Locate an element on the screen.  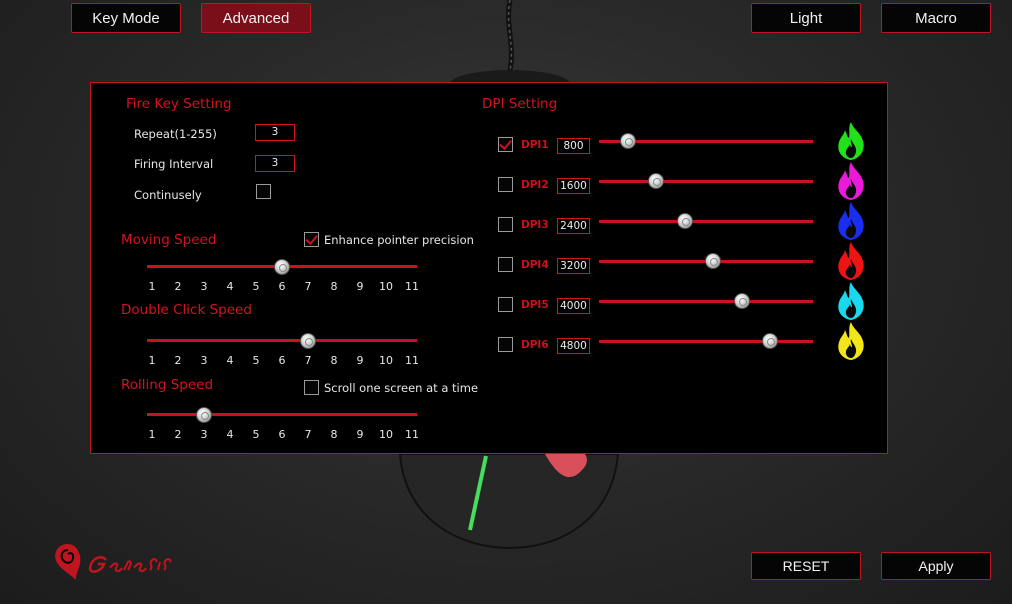
firing-interval-label: Firing Interval is located at coordinates (174, 164).